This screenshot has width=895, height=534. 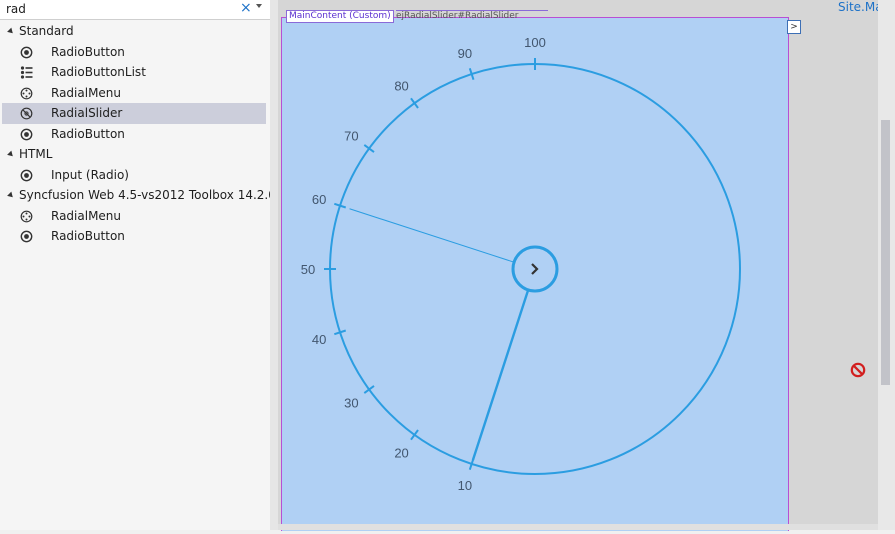 I want to click on hover-needle, so click(x=432, y=235).